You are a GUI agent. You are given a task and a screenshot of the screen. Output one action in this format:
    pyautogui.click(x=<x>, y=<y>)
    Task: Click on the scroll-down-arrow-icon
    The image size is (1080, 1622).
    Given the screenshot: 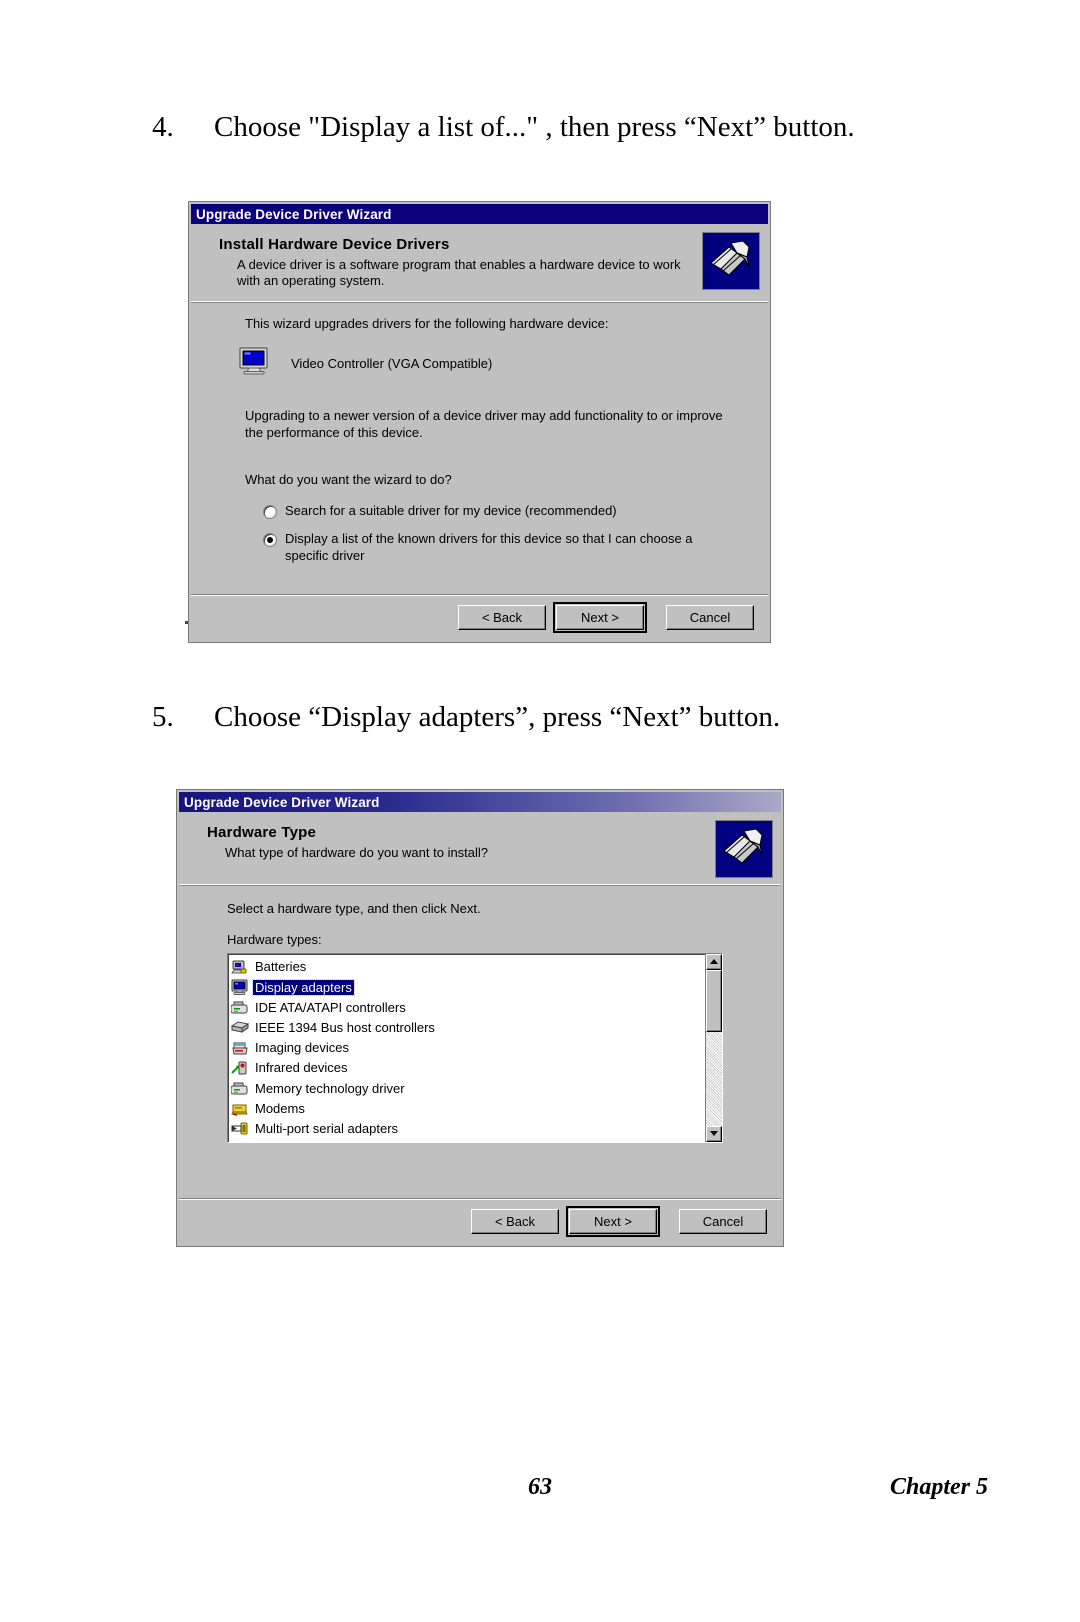 What is the action you would take?
    pyautogui.click(x=714, y=1134)
    